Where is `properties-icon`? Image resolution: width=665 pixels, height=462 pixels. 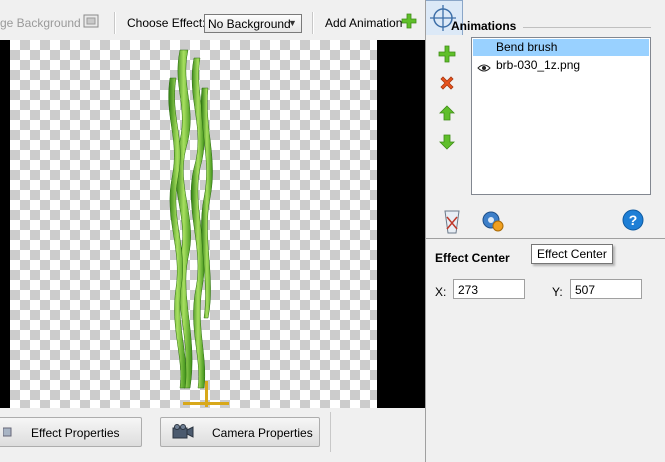 properties-icon is located at coordinates (8, 432).